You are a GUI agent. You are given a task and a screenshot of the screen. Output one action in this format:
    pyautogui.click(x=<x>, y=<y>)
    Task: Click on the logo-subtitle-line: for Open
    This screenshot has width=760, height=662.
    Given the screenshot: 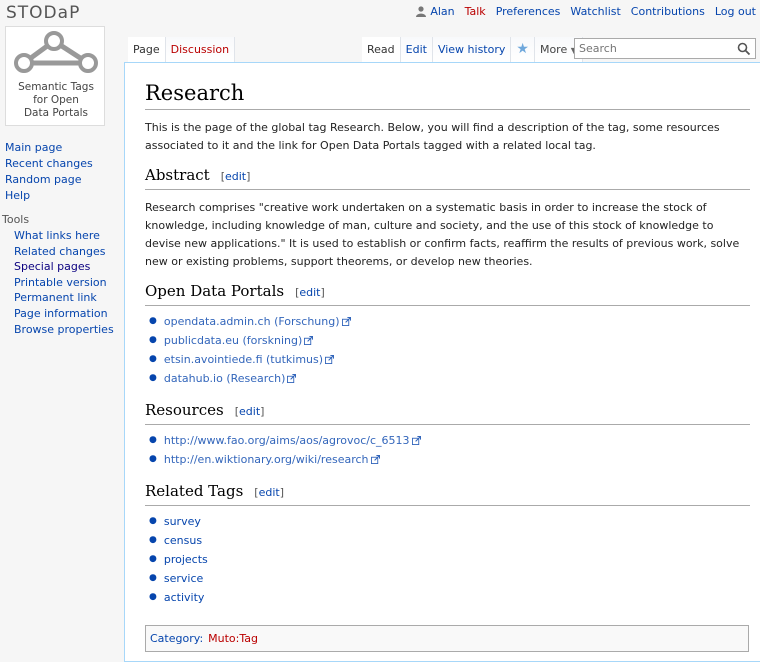 What is the action you would take?
    pyautogui.click(x=56, y=100)
    